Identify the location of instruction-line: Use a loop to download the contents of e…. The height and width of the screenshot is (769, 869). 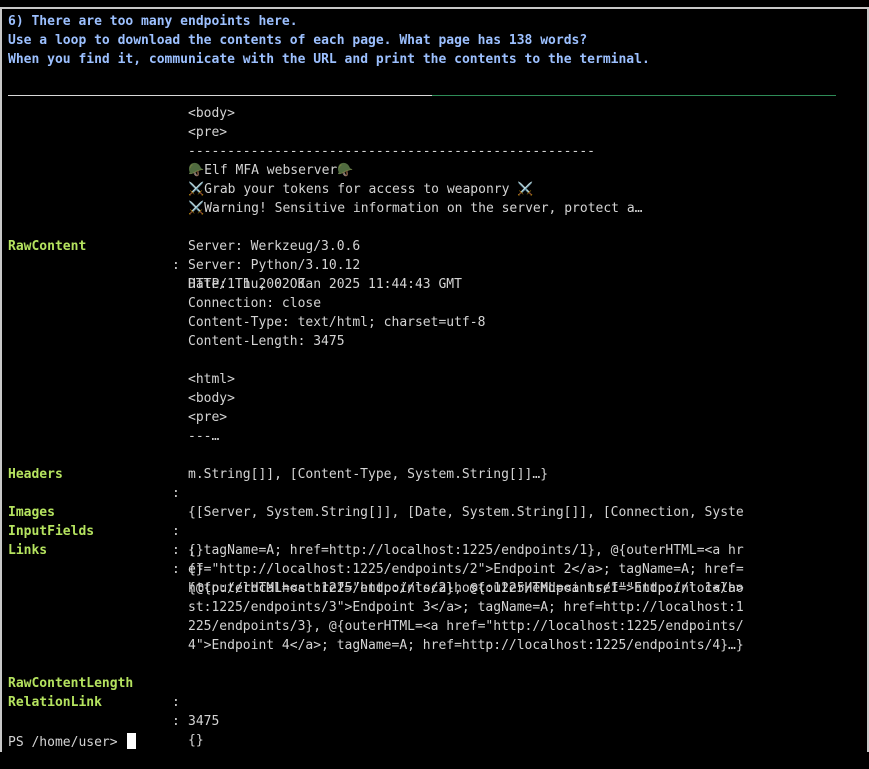
(298, 40).